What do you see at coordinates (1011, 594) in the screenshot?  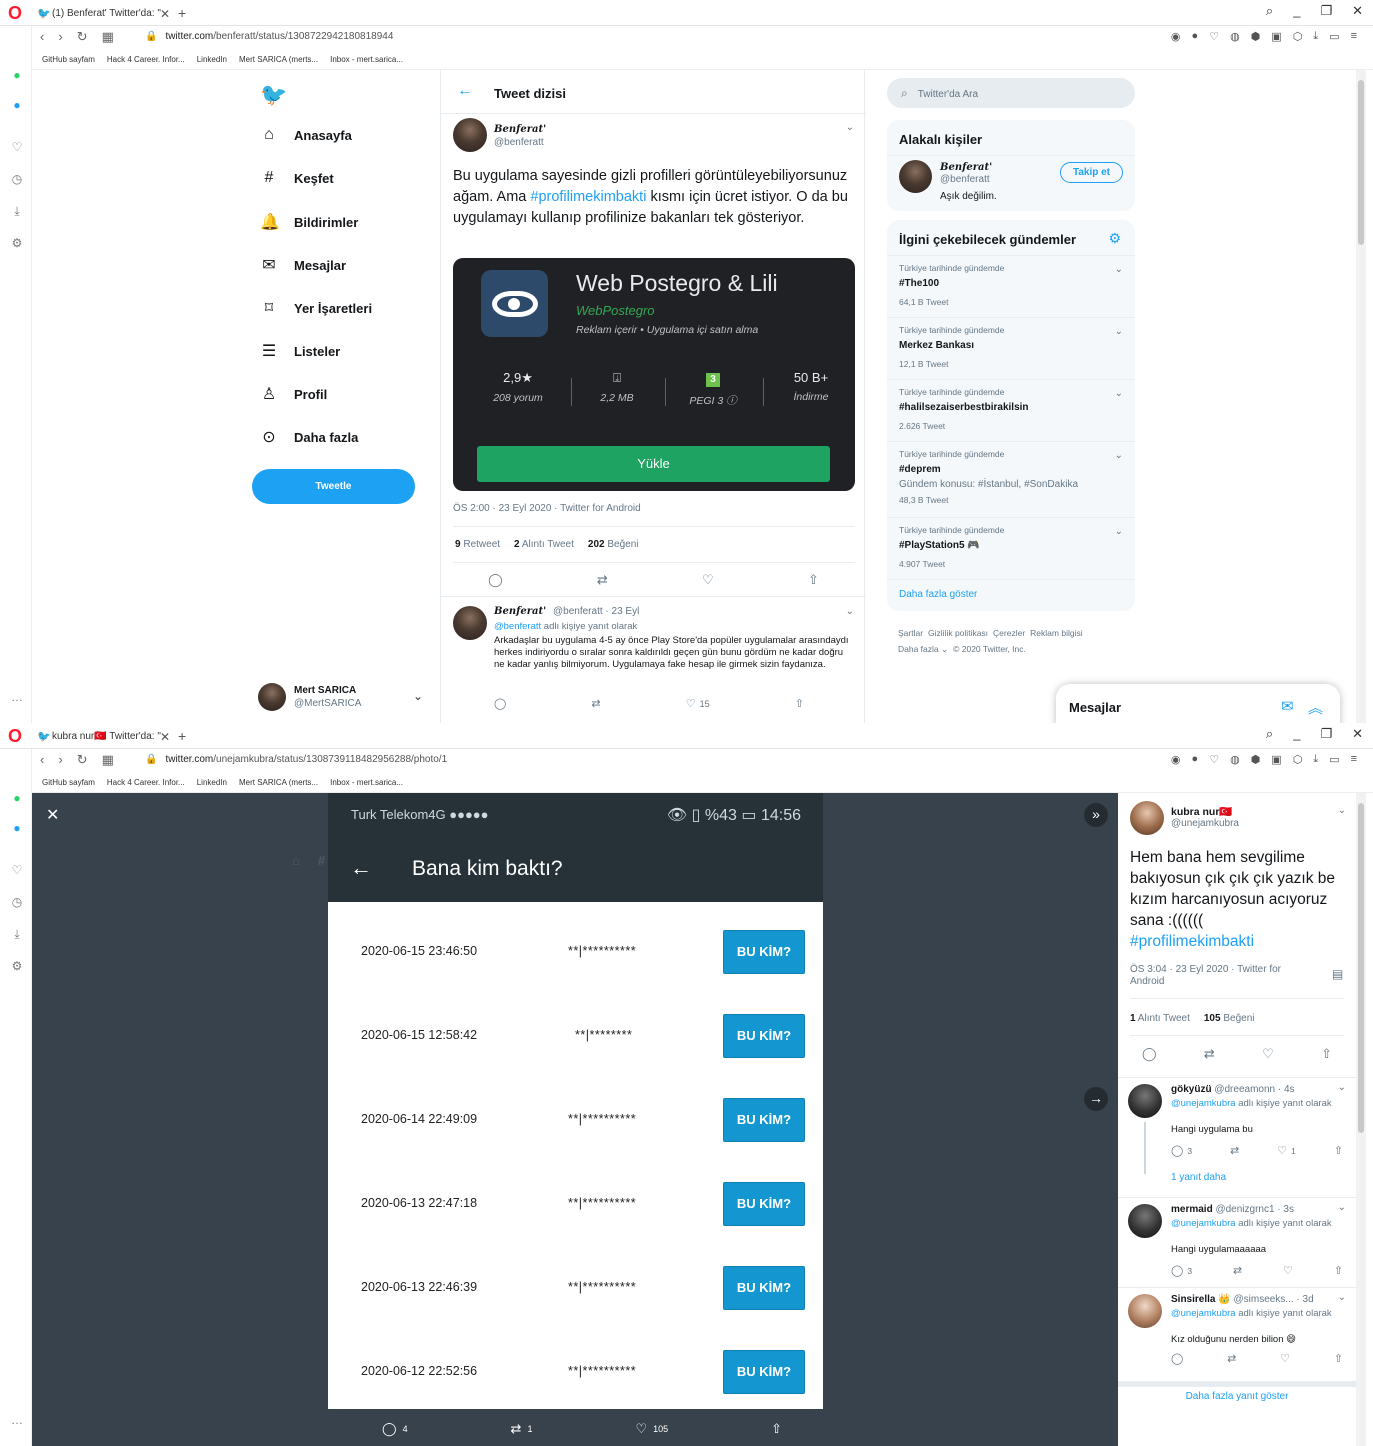 I see `show-more-link: Daha fazla göster` at bounding box center [1011, 594].